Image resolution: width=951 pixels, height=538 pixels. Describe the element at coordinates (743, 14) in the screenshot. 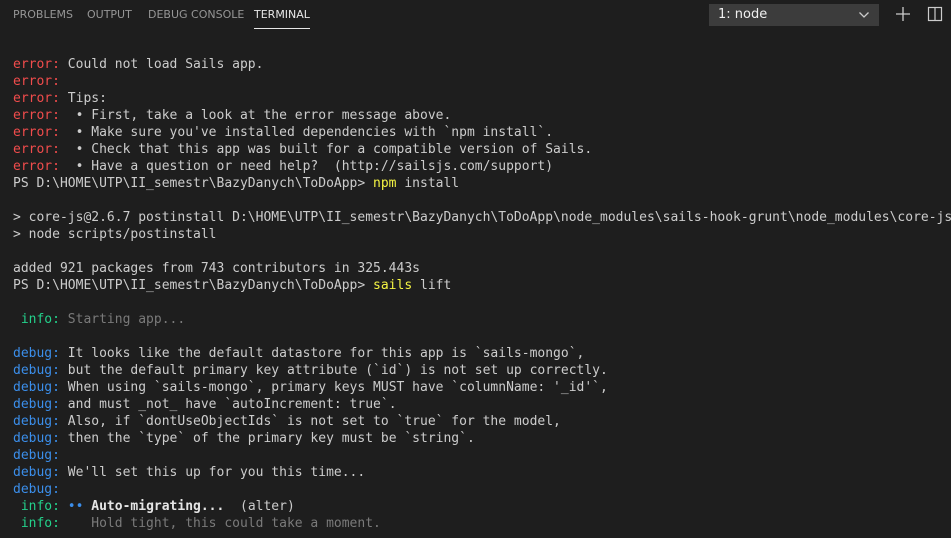

I see `terminal-select-value: 1: node` at that location.